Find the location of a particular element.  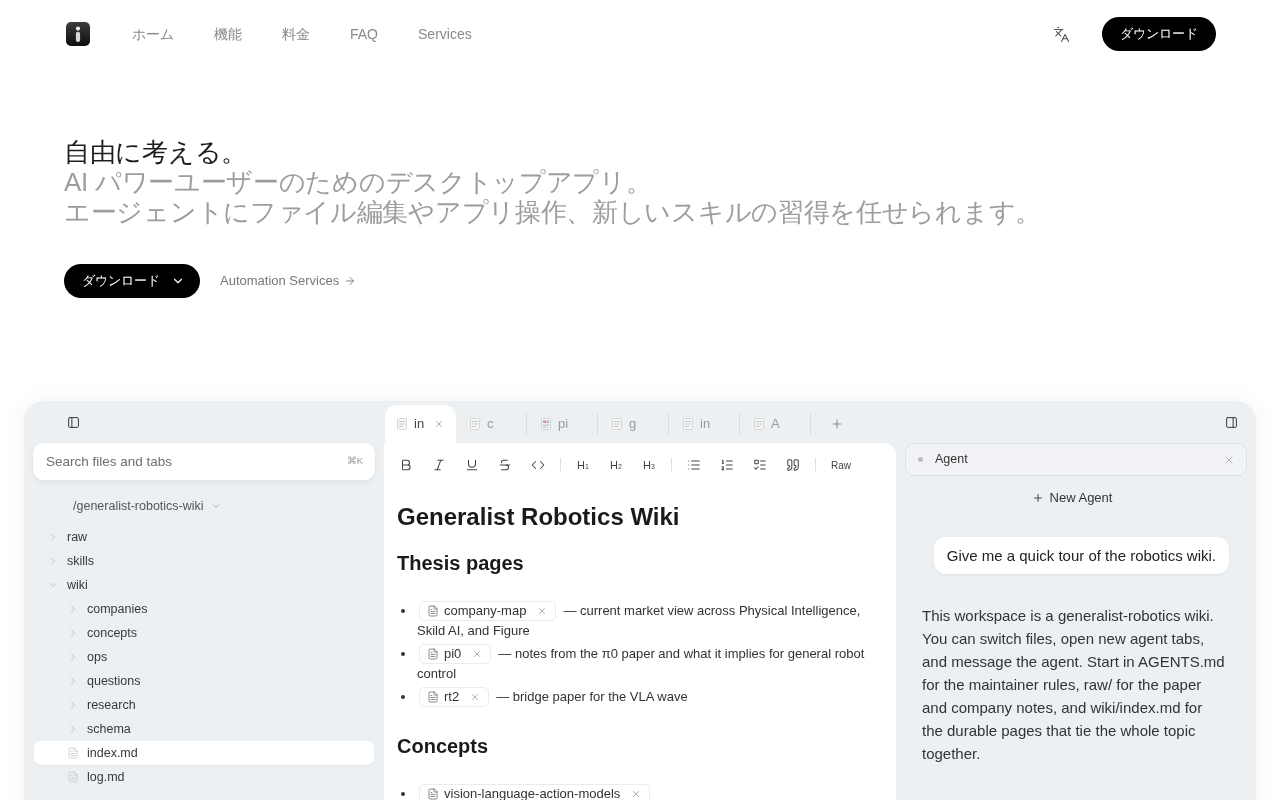

page-link-chip: vision-language-action-models is located at coordinates (535, 792).